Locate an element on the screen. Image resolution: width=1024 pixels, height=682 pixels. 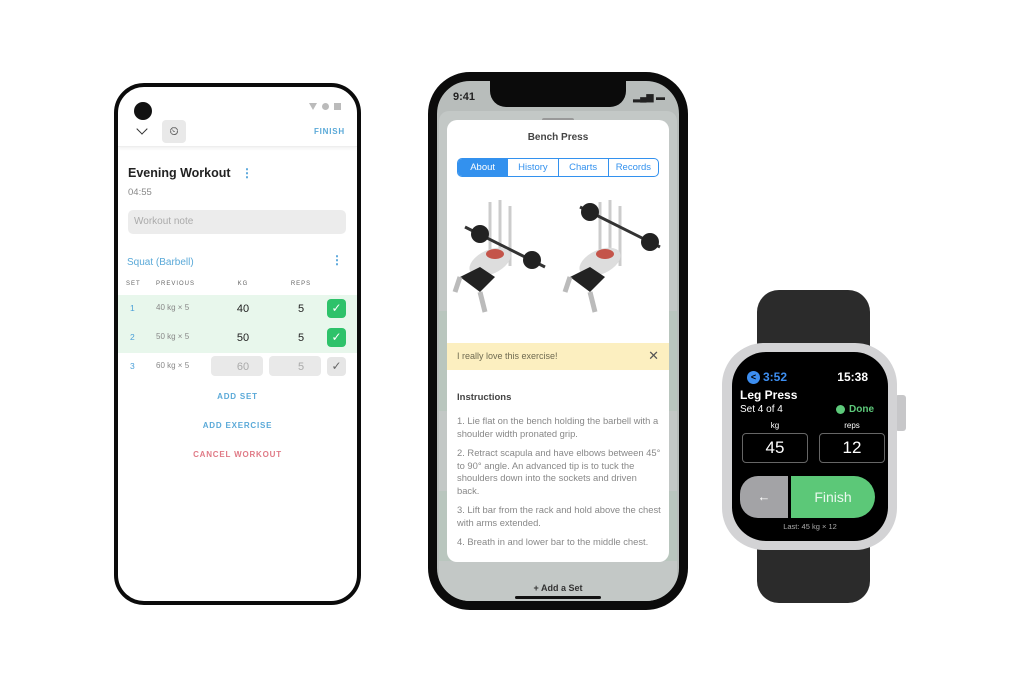
battery-icon: ▬ is located at coordinates (660, 97).